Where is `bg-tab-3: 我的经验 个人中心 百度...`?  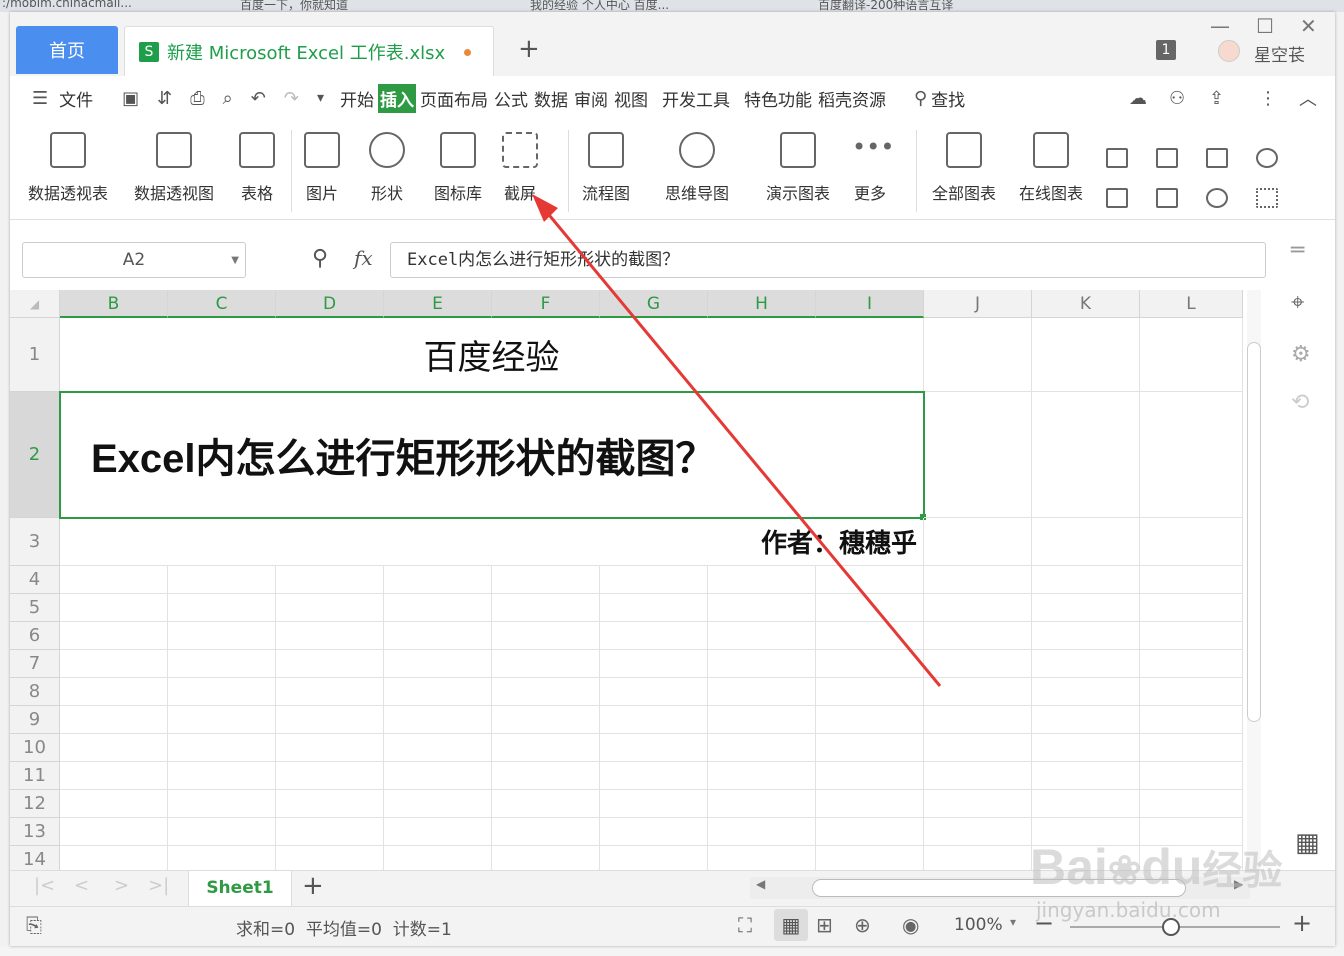 bg-tab-3: 我的经验 个人中心 百度... is located at coordinates (600, 6).